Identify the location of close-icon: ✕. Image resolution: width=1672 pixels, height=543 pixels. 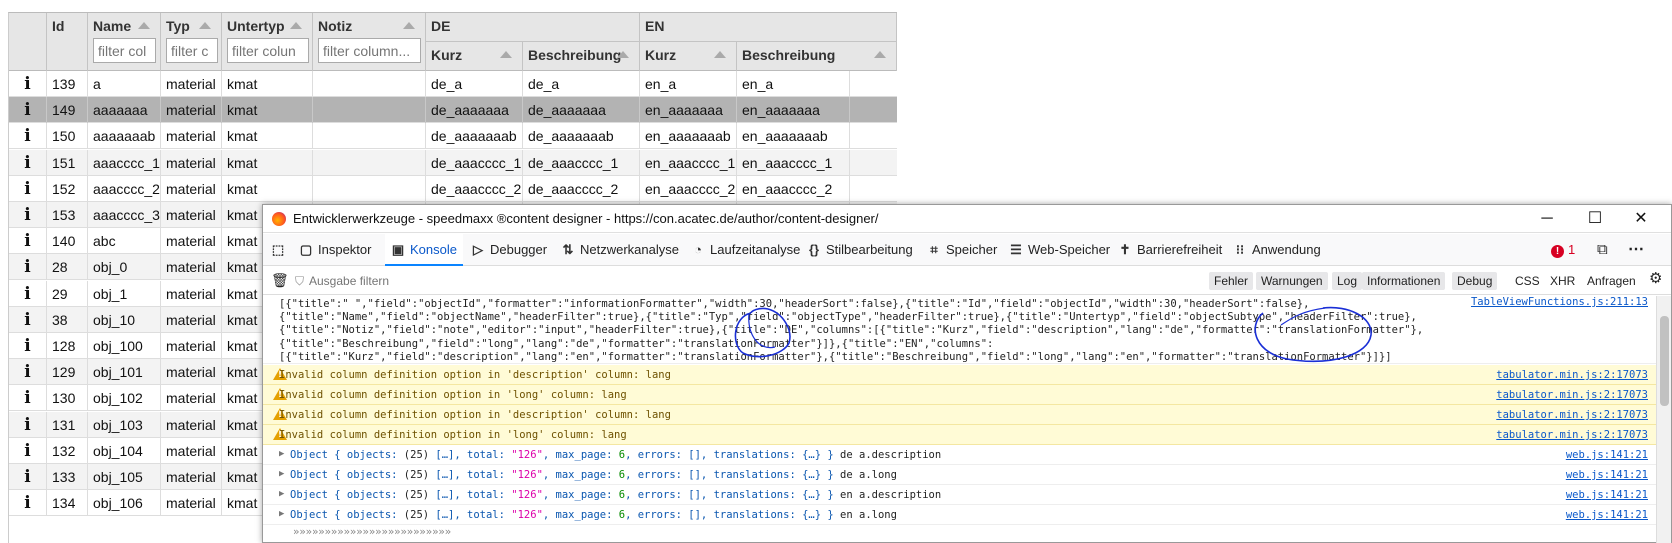
(1641, 219).